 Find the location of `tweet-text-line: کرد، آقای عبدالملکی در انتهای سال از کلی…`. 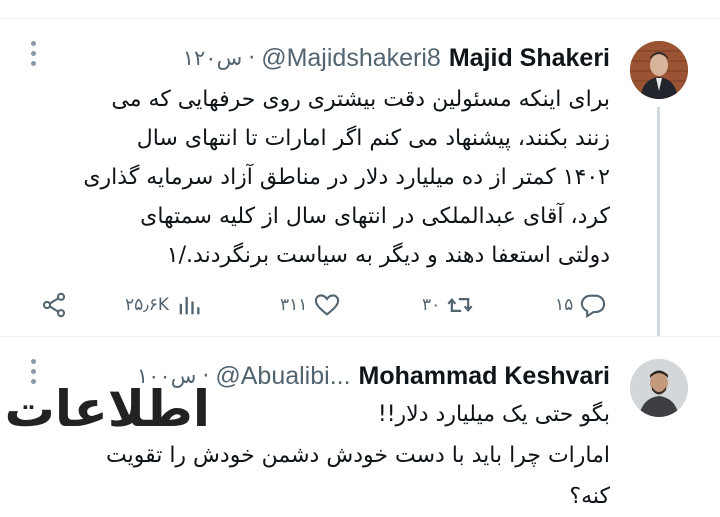

tweet-text-line: کرد، آقای عبدالملکی در انتهای سال از کلی… is located at coordinates (375, 216).